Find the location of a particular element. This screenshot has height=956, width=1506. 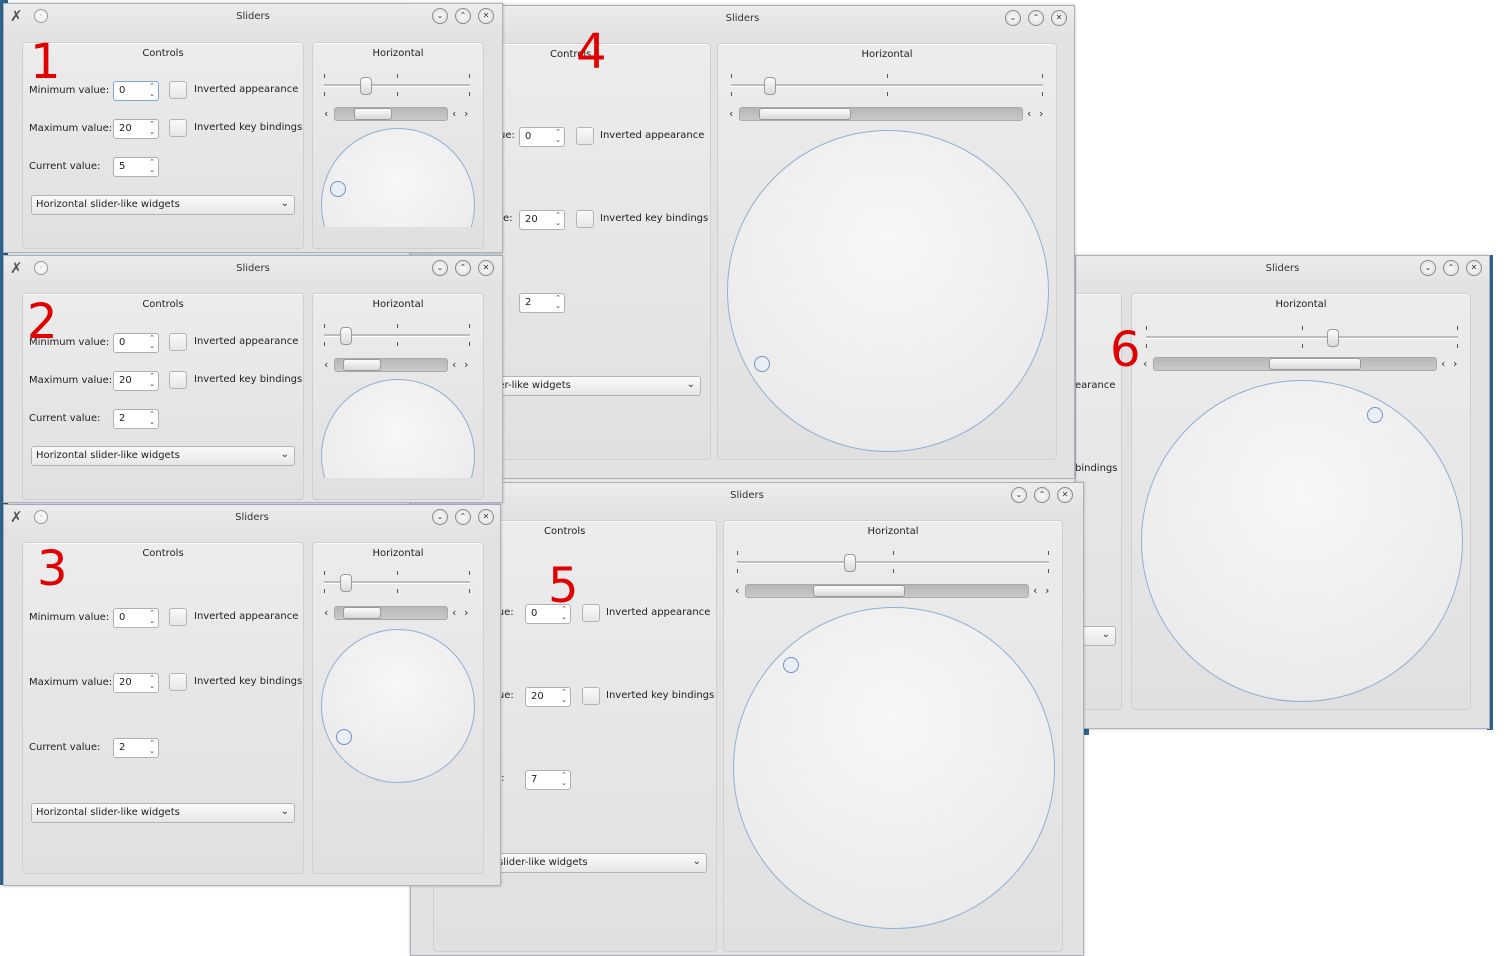

current-value-spinbox: 5 ⌃ ⌄ is located at coordinates (136, 167).